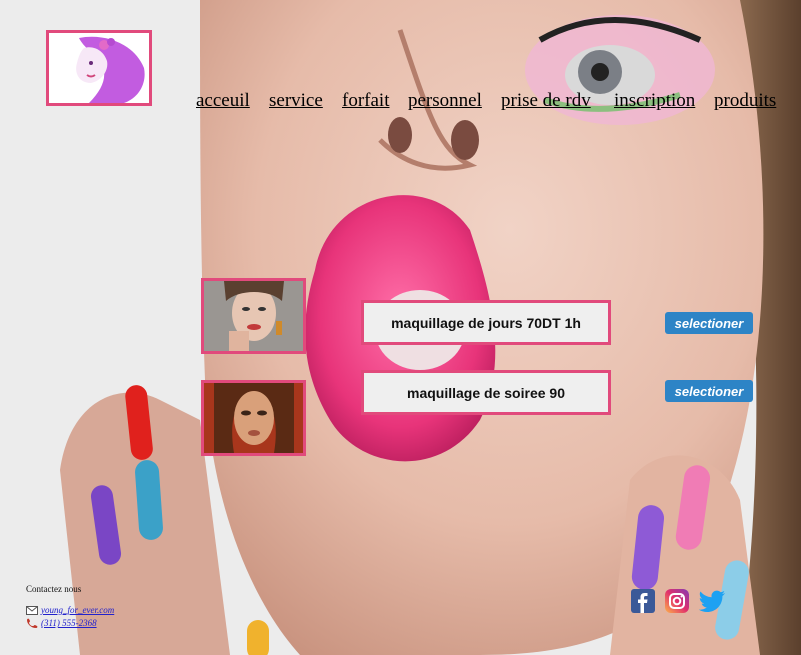 The image size is (801, 655). I want to click on site-logo, so click(99, 68).